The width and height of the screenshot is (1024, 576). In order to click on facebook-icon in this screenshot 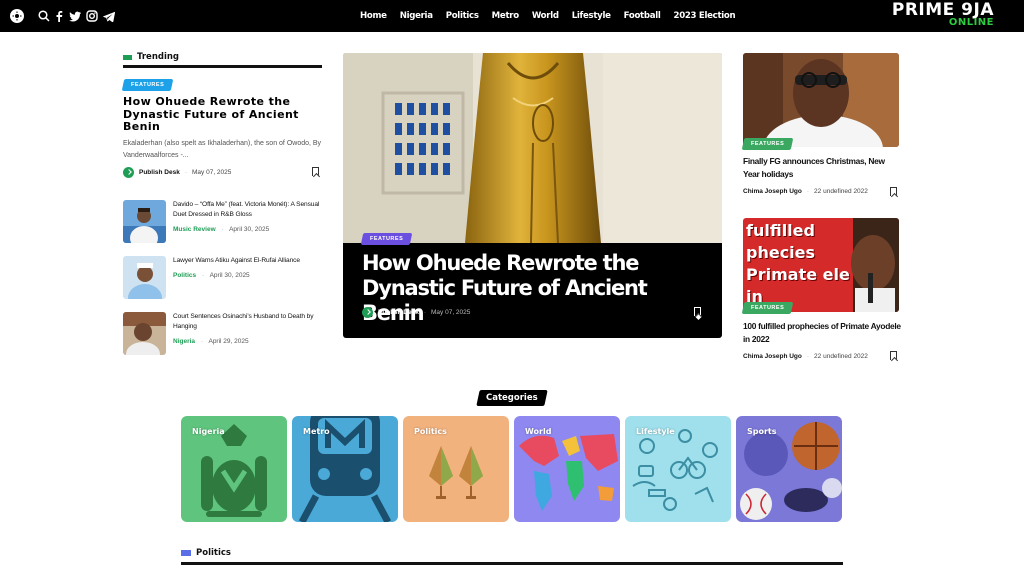, I will do `click(59, 16)`.